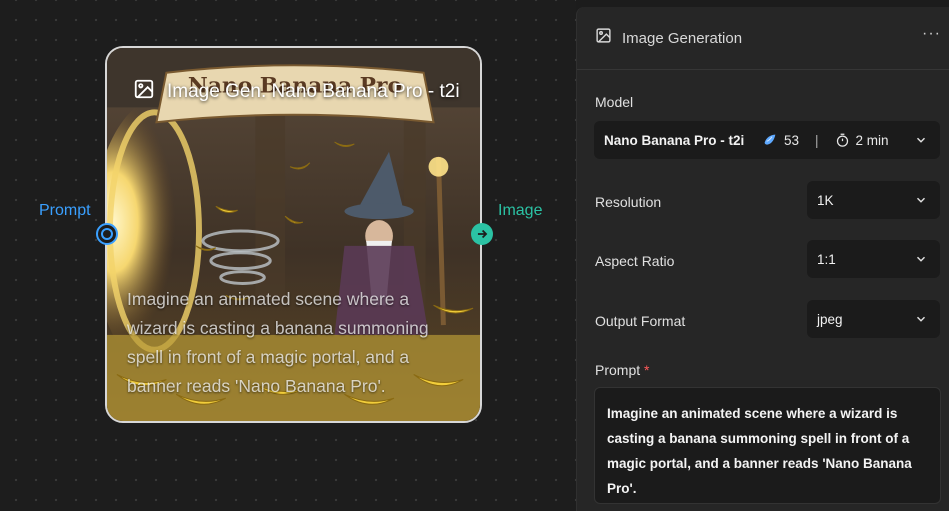 The height and width of the screenshot is (511, 949). Describe the element at coordinates (682, 38) in the screenshot. I see `panel-title: Image Generation` at that location.